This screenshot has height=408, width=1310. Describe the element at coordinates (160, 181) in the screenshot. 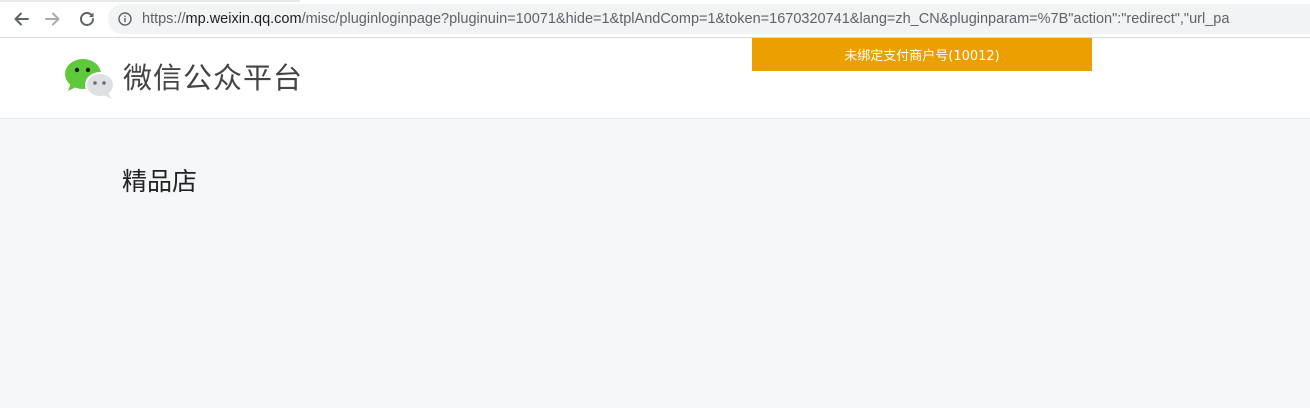

I see `page-title: 精品店` at that location.